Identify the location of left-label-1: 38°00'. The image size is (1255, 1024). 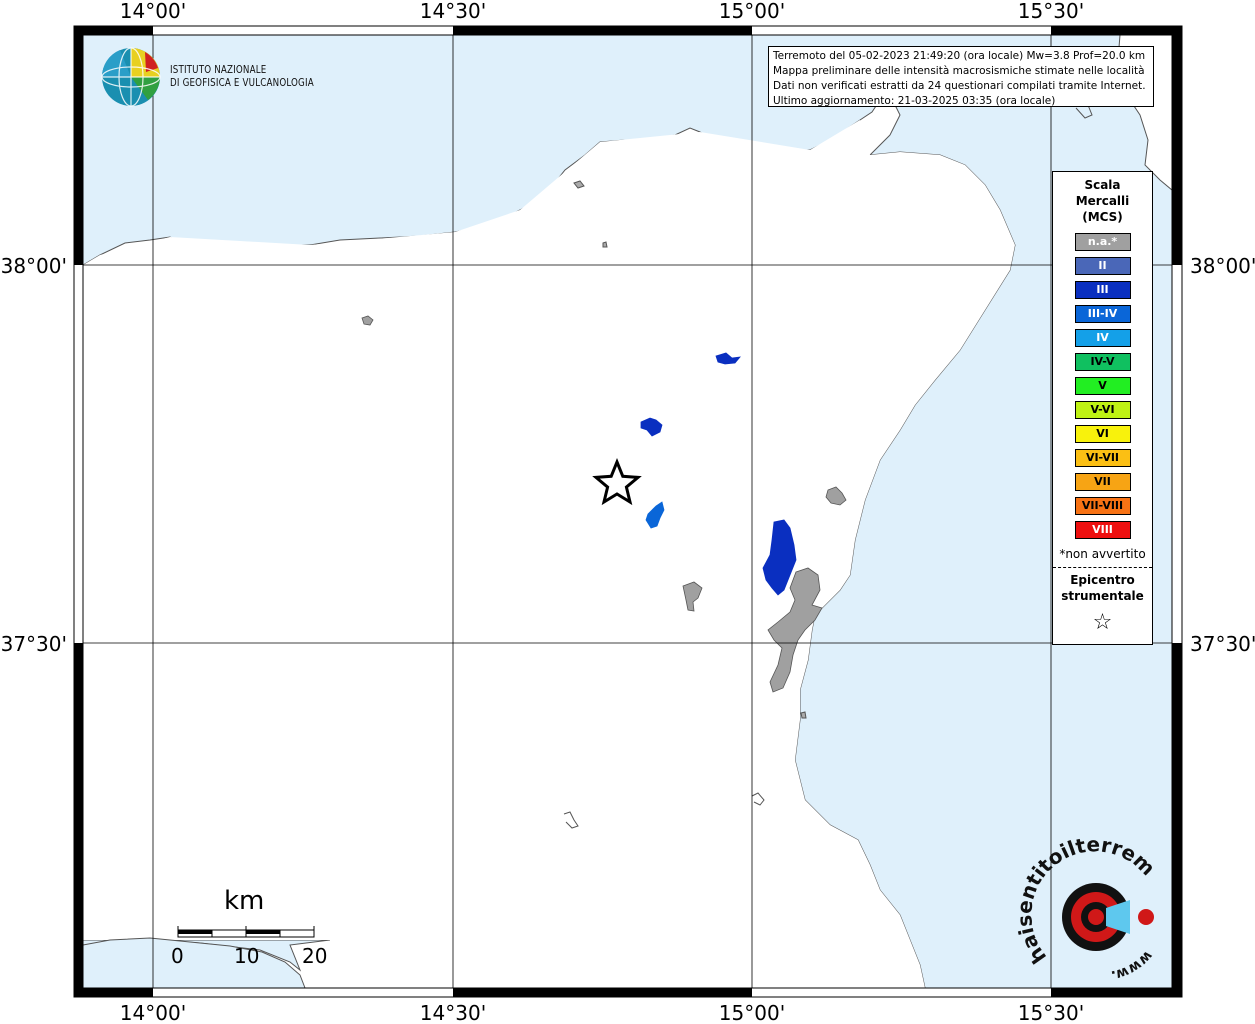
(34, 266).